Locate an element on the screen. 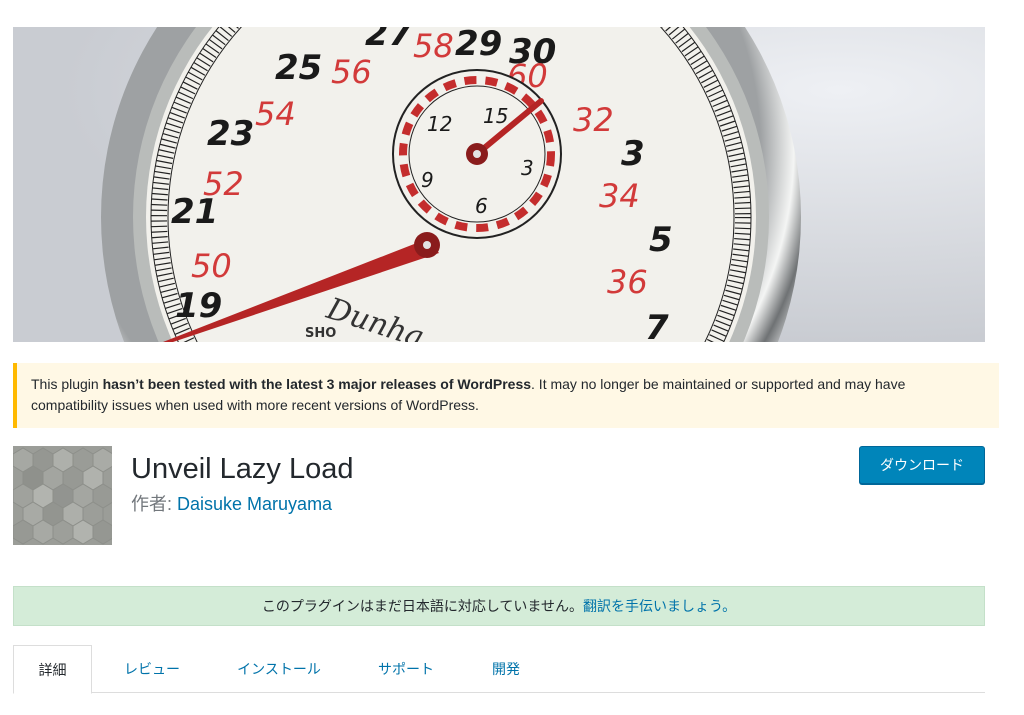  svg-text: 25 is located at coordinates (298, 68).